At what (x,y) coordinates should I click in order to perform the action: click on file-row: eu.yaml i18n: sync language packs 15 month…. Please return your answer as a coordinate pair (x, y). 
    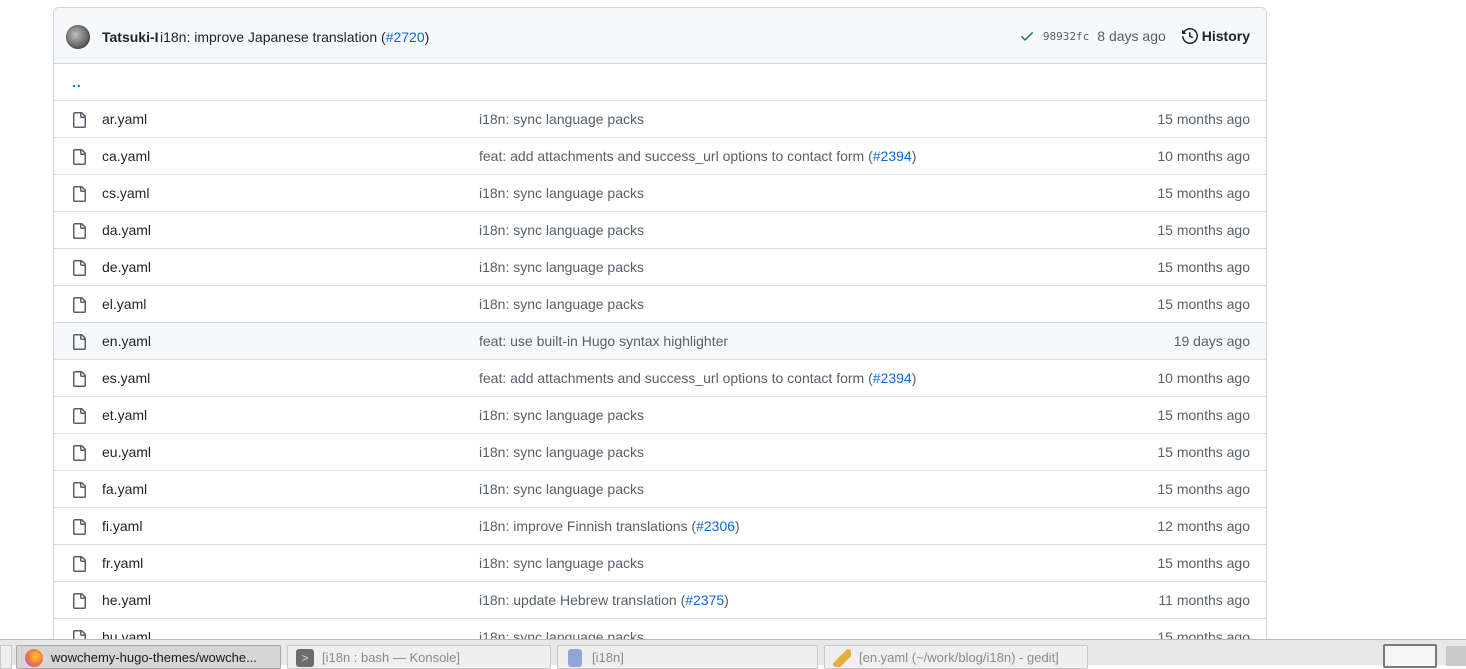
    Looking at the image, I should click on (660, 452).